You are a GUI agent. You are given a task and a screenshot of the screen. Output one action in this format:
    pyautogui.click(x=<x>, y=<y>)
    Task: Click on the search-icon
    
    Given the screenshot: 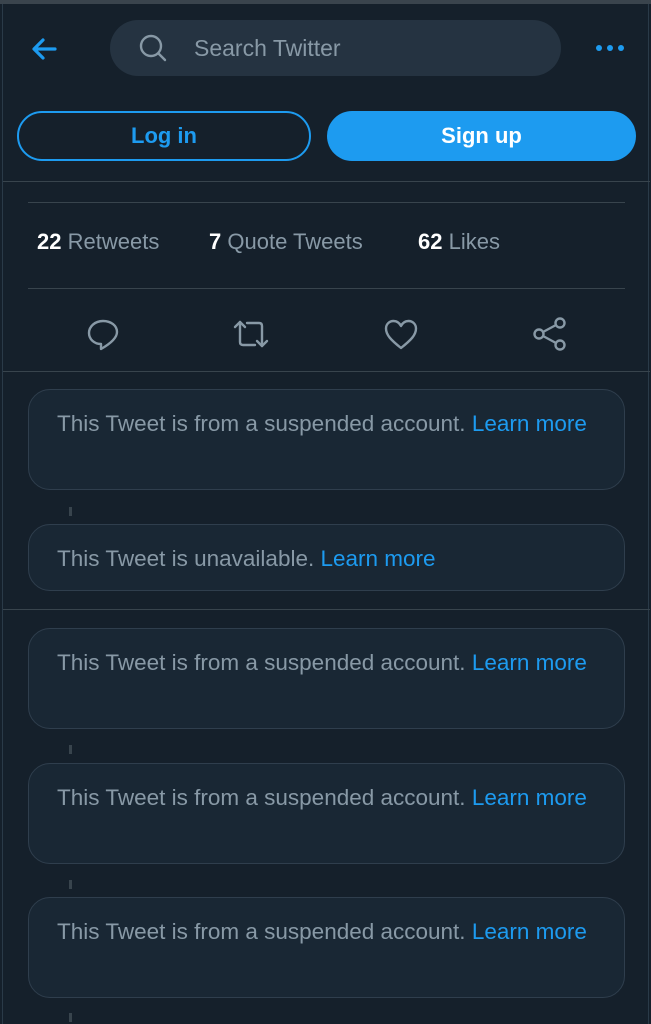 What is the action you would take?
    pyautogui.click(x=153, y=48)
    